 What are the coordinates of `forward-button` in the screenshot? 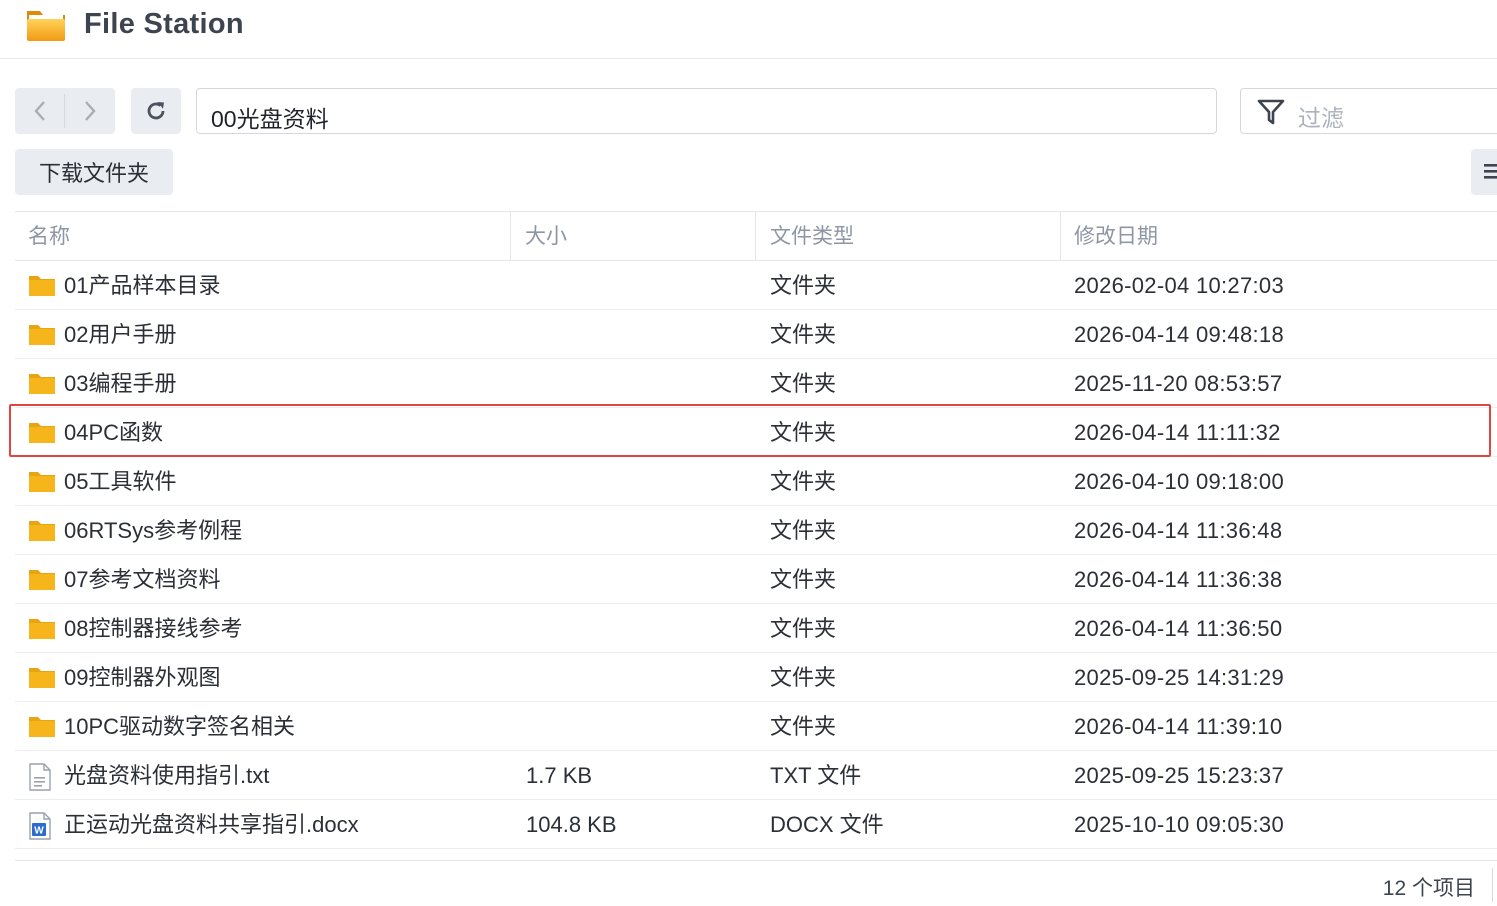 It's located at (89, 111).